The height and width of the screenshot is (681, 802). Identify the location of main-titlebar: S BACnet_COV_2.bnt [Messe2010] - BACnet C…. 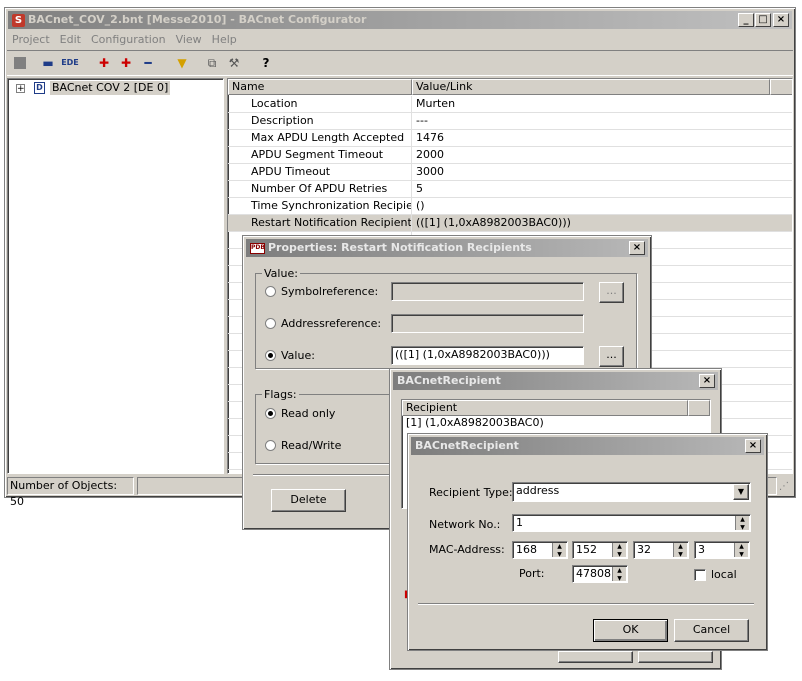
(400, 20).